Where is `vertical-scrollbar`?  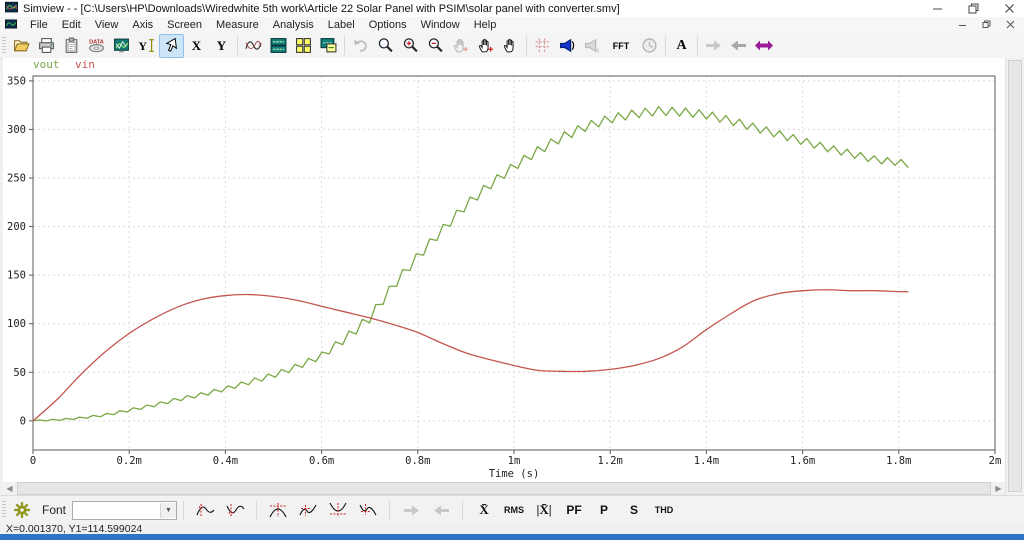
vertical-scrollbar is located at coordinates (1014, 276).